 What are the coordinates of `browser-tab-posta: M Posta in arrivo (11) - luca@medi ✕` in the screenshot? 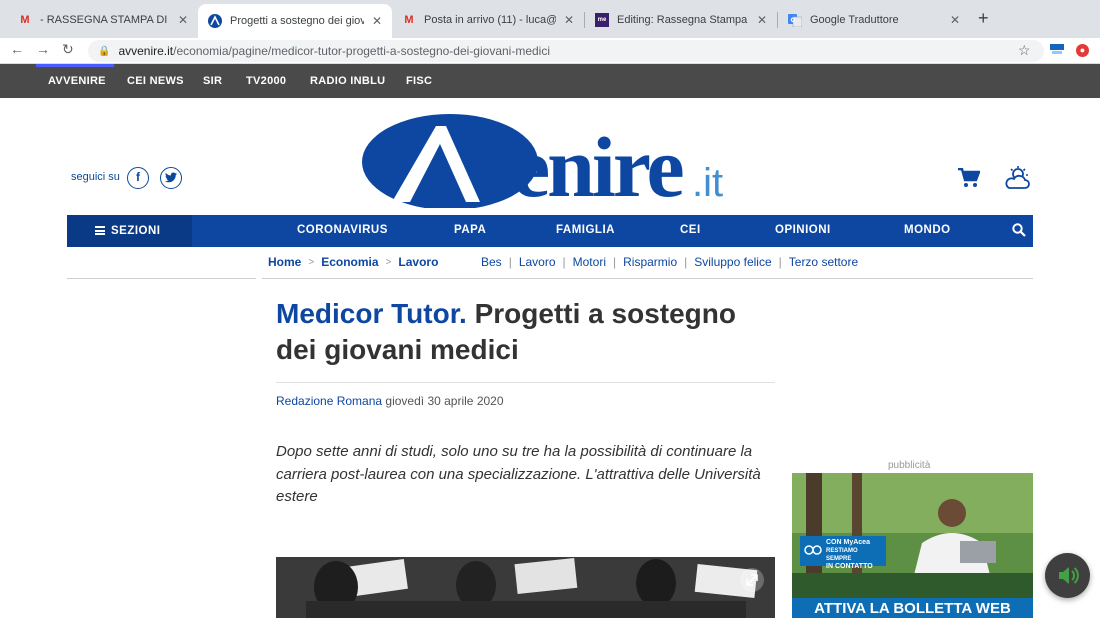 It's located at (488, 20).